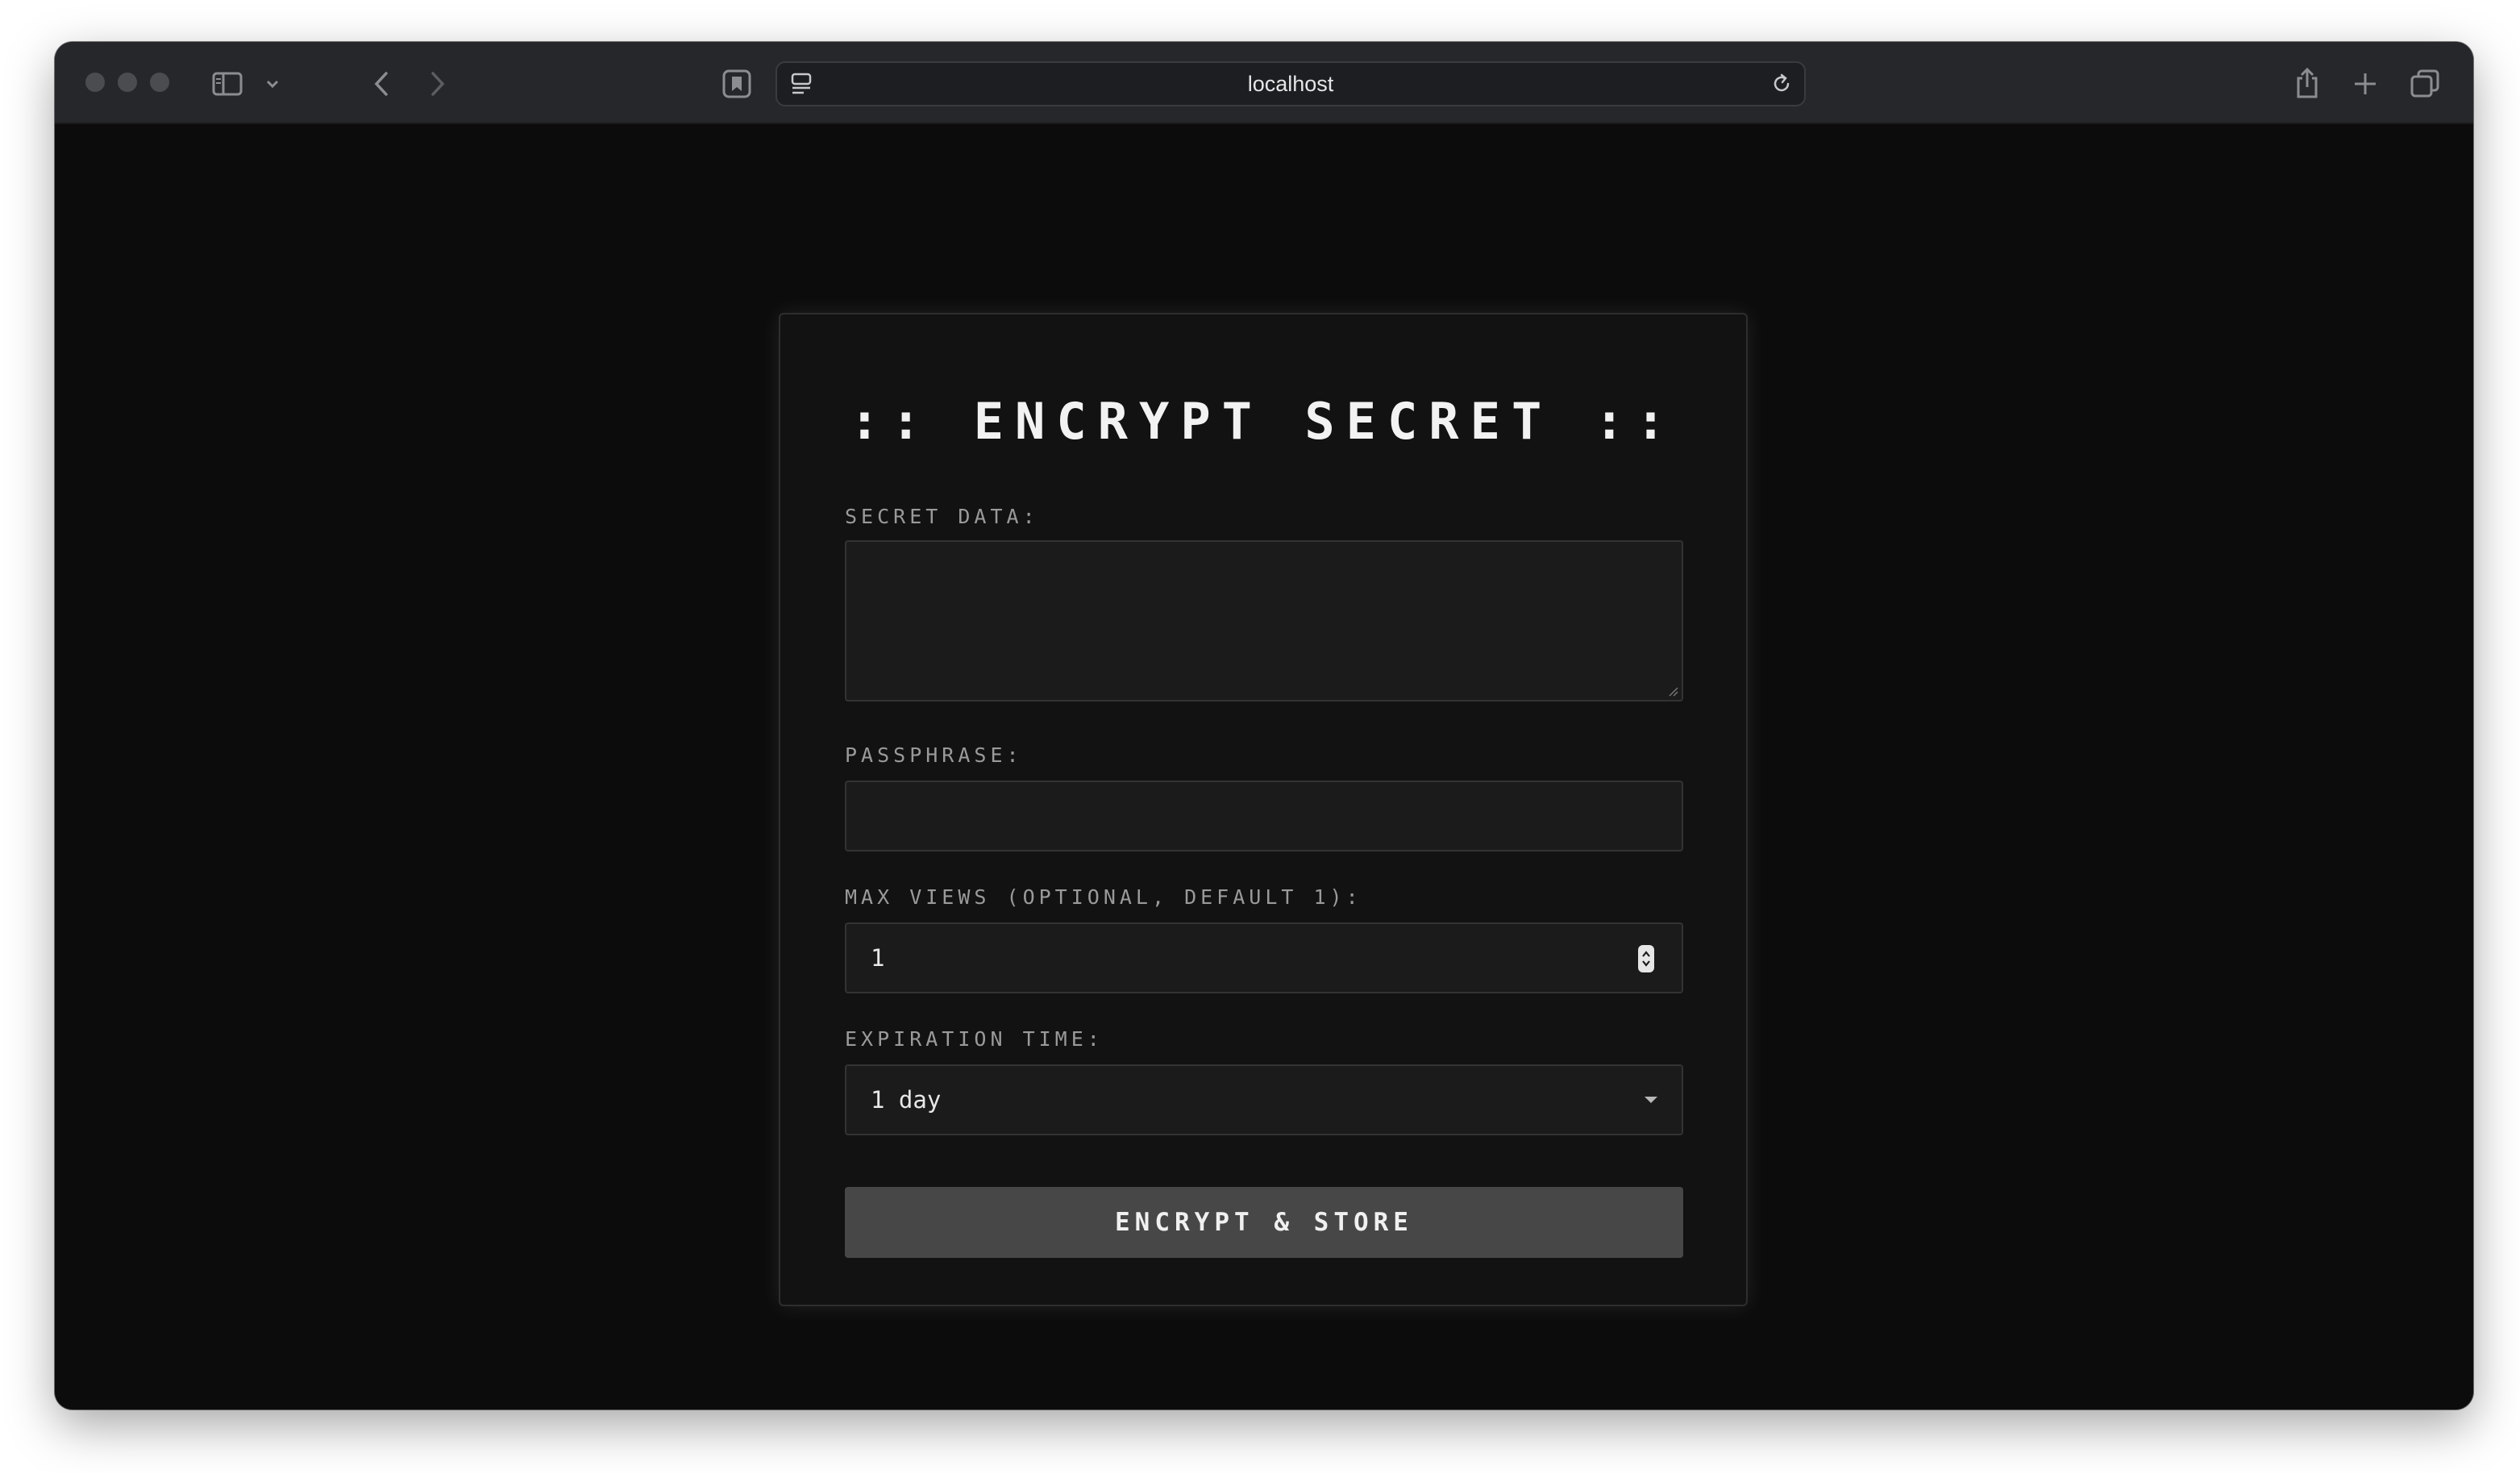 The height and width of the screenshot is (1474, 2520). Describe the element at coordinates (1646, 958) in the screenshot. I see `number-stepper-icon` at that location.